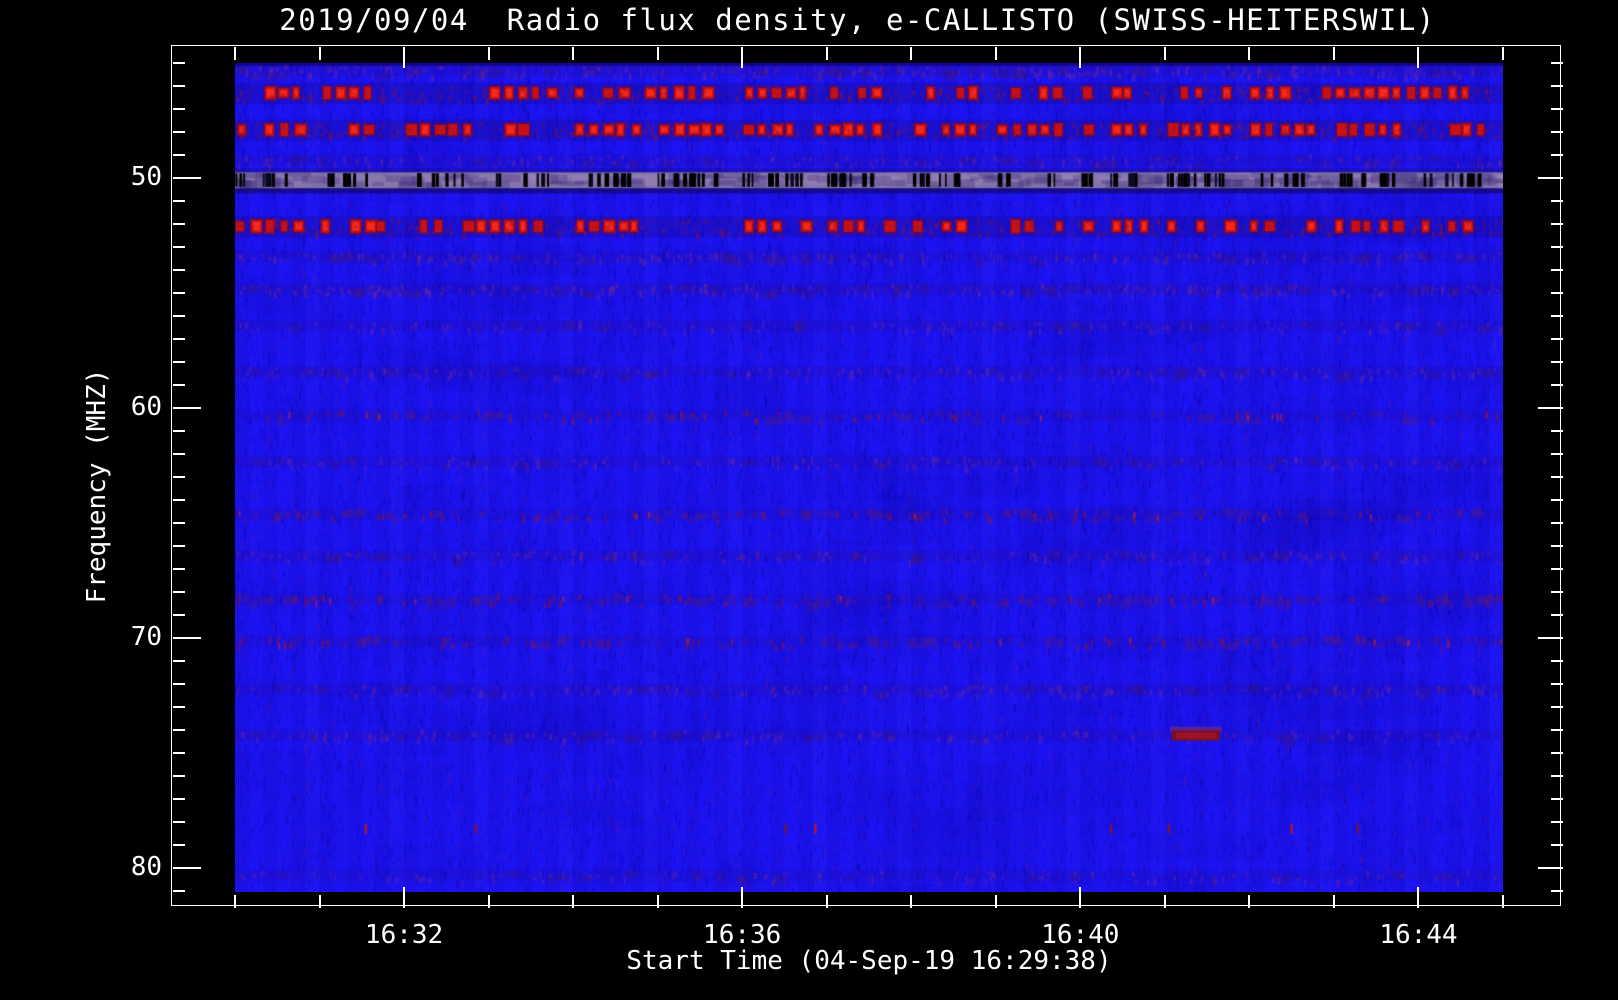 The image size is (1618, 1000). What do you see at coordinates (146, 867) in the screenshot?
I see `y-tick-label: 80` at bounding box center [146, 867].